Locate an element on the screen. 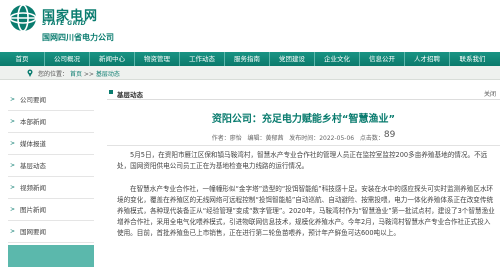  sidebar-item-local-updates: > 基层动态 is located at coordinates (51, 166).